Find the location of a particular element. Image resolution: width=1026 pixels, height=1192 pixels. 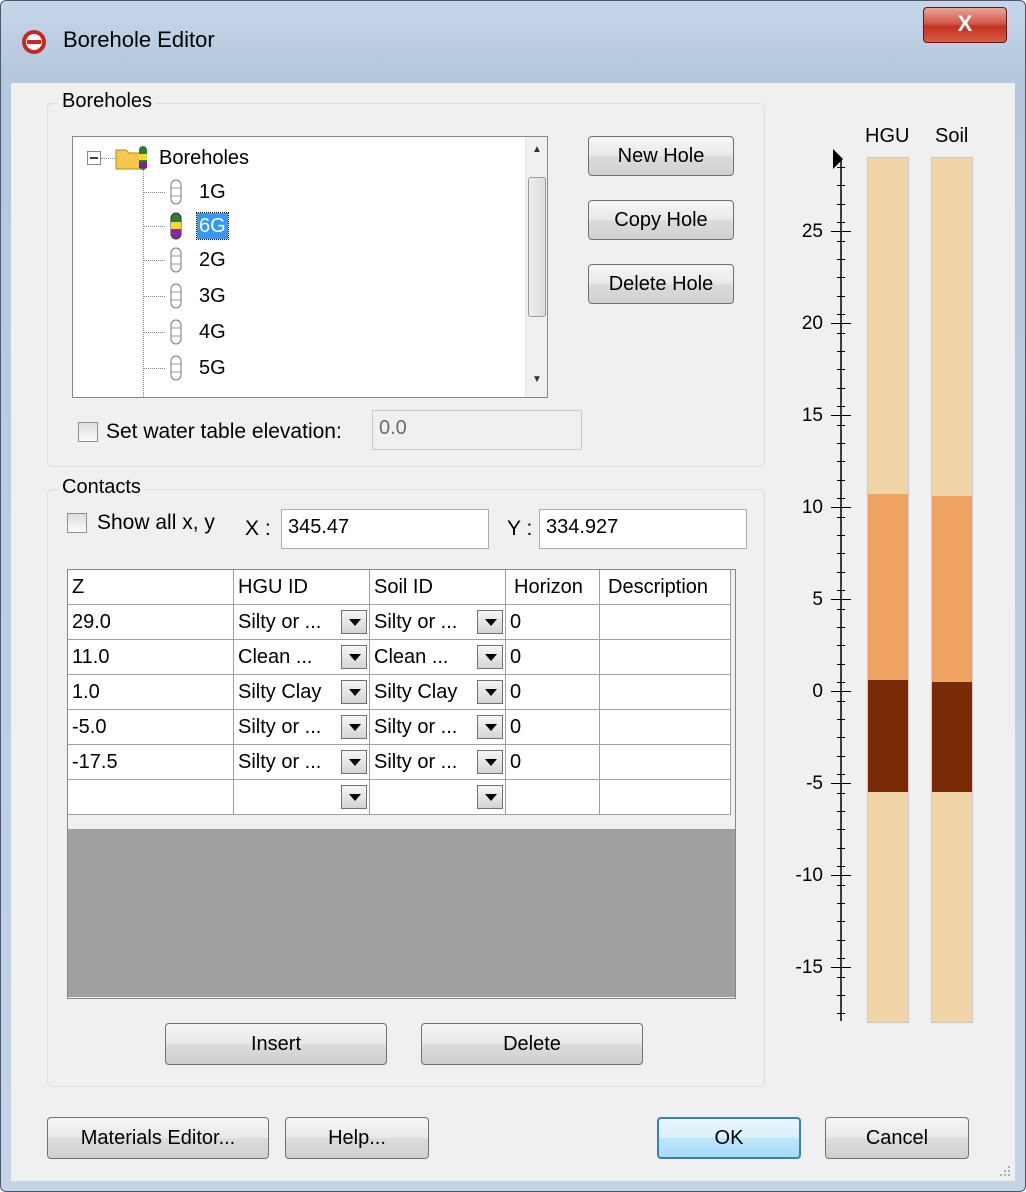

table-row: 11.0 Clean ... Clean ... 0 is located at coordinates (399, 657).